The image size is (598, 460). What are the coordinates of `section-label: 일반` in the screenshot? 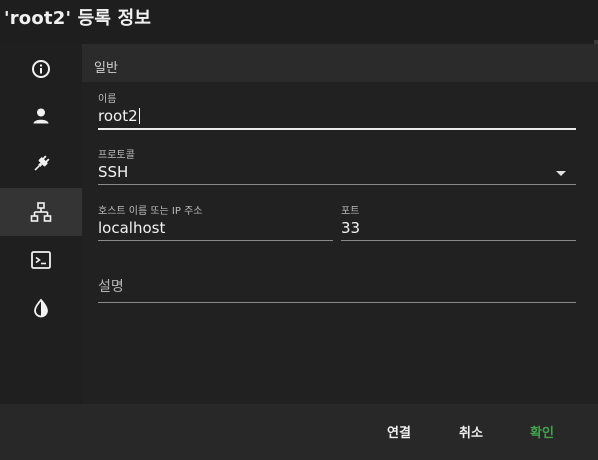 It's located at (106, 68).